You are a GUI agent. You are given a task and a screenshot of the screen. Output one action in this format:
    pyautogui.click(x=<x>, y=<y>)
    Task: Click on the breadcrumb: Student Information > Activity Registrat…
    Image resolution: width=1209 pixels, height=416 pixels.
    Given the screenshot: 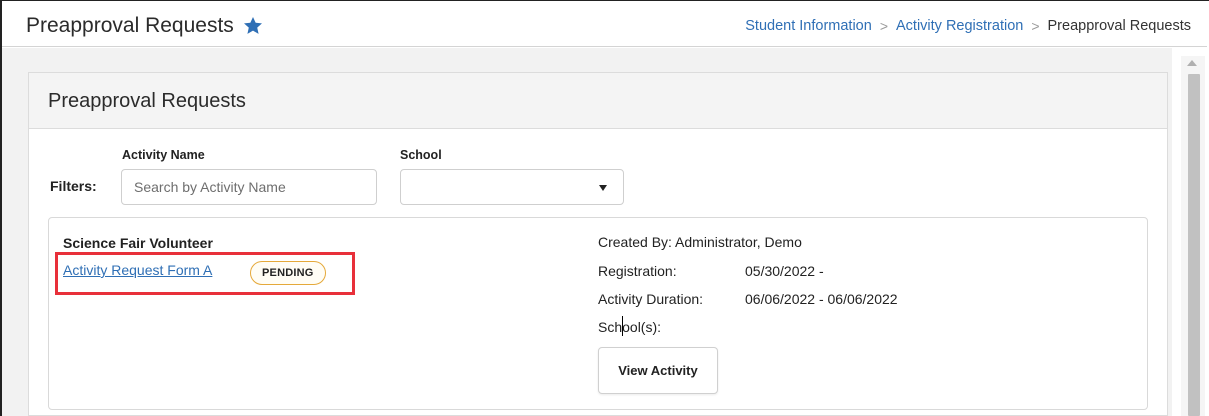 What is the action you would take?
    pyautogui.click(x=968, y=26)
    